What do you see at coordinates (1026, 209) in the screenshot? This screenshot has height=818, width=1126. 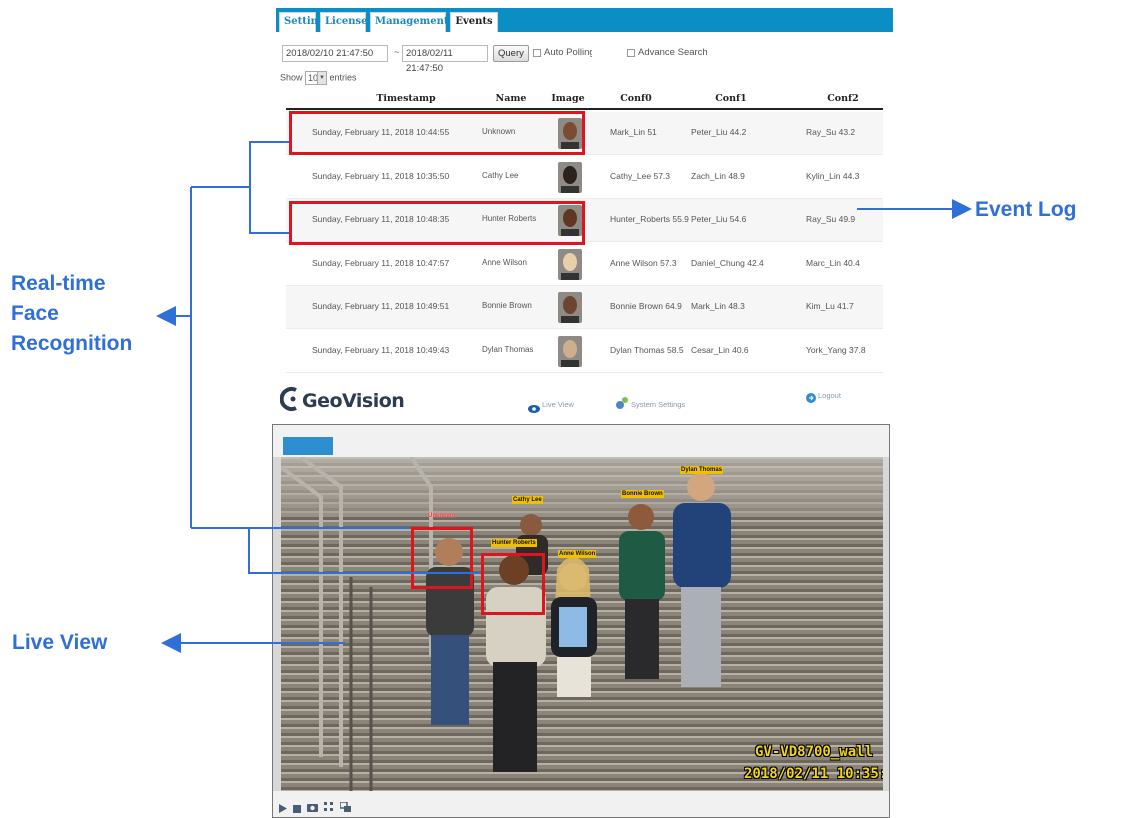 I see `event-log-annotation: Event Log` at bounding box center [1026, 209].